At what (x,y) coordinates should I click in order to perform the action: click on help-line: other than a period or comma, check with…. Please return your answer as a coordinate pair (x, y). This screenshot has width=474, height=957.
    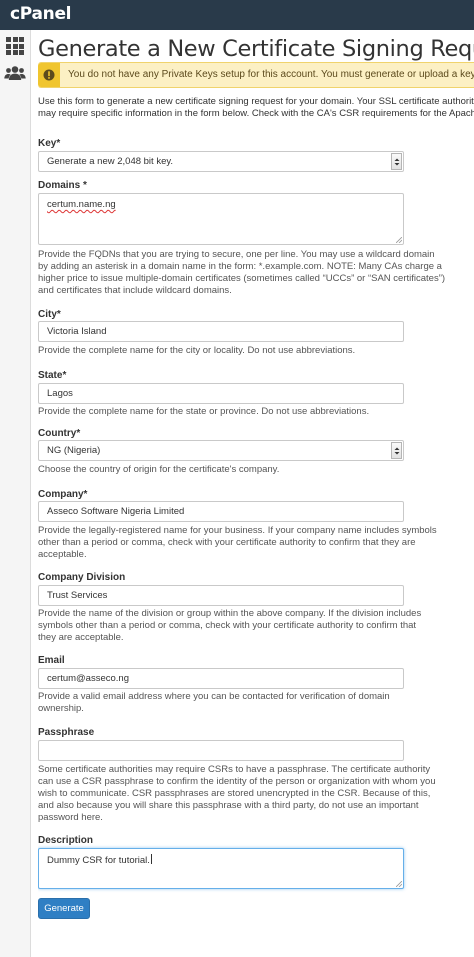
    Looking at the image, I should click on (227, 542).